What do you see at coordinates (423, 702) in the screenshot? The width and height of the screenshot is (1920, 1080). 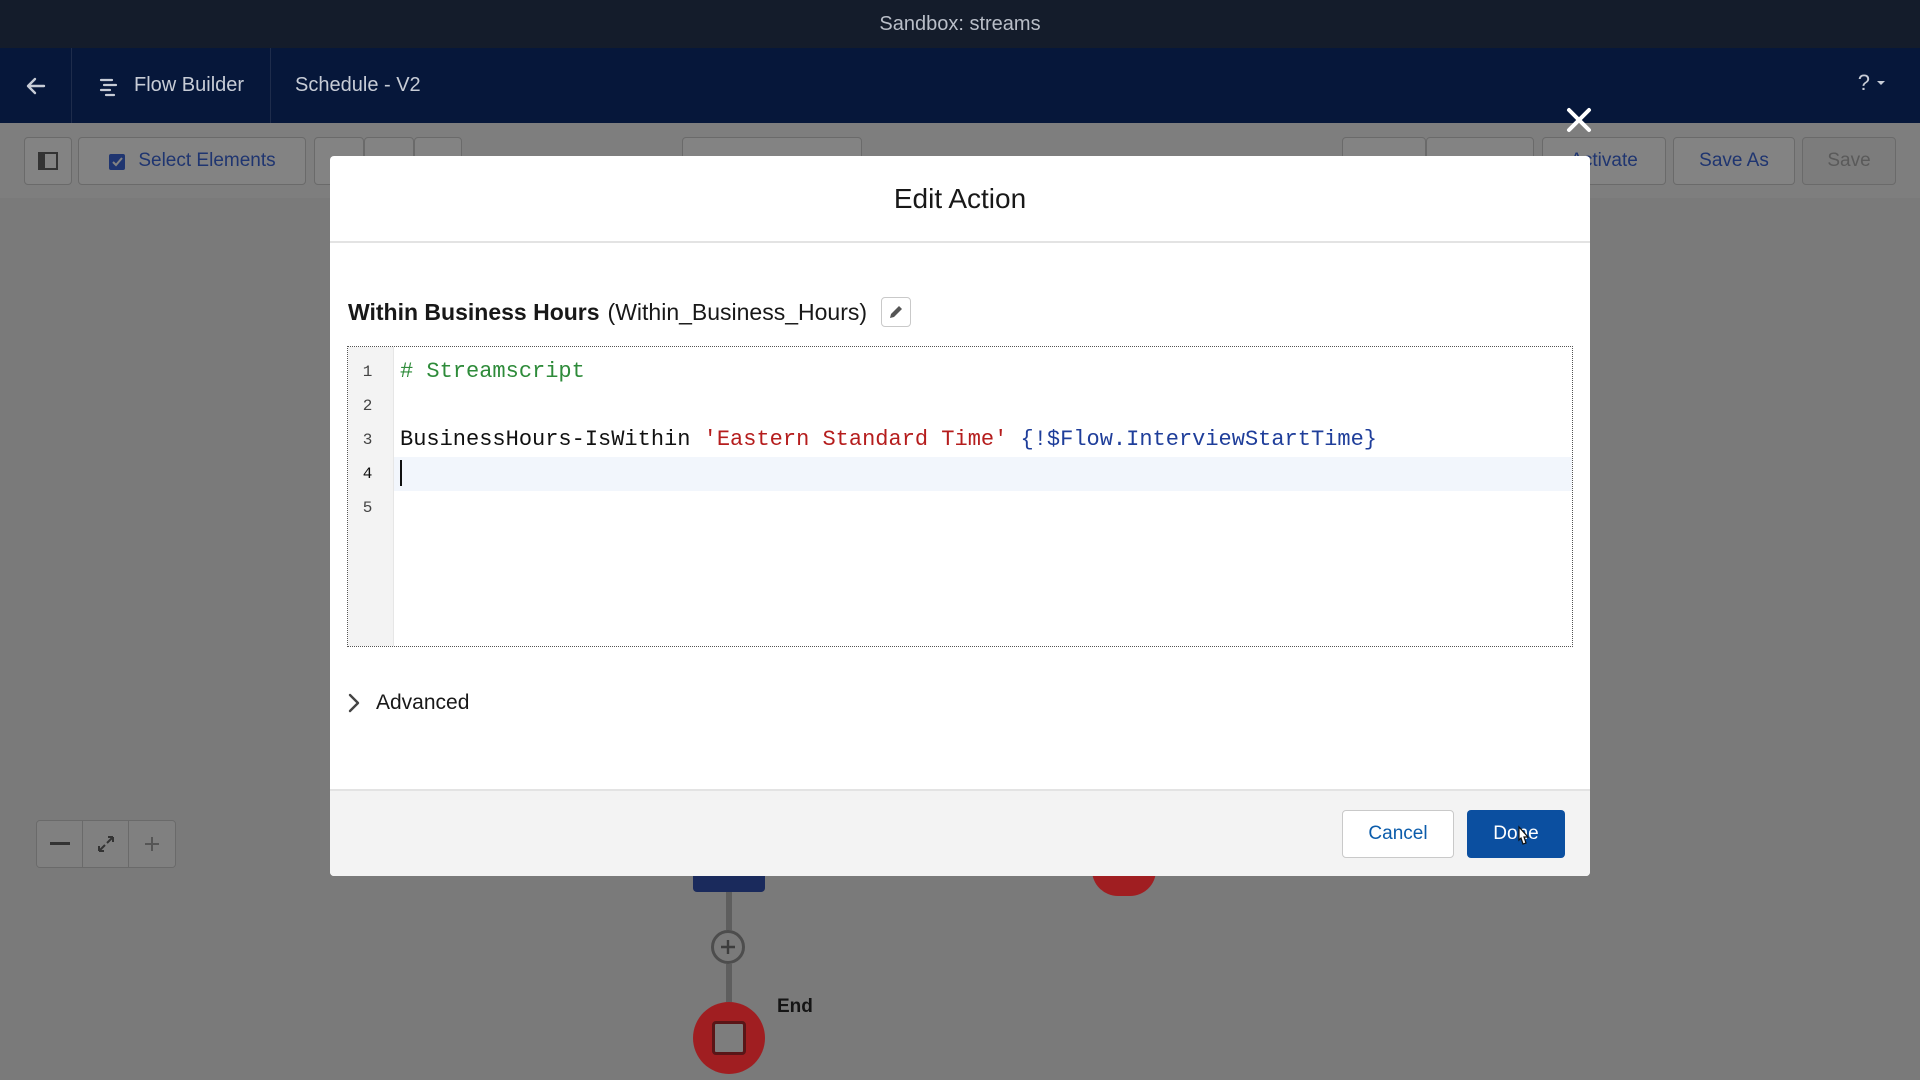 I see `advanced-label: Advanced` at bounding box center [423, 702].